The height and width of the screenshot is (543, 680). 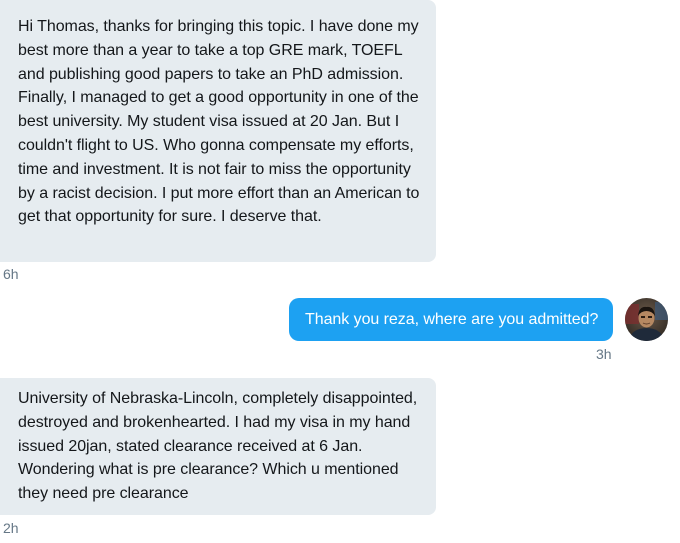 What do you see at coordinates (604, 354) in the screenshot?
I see `message-timestamp: 3h` at bounding box center [604, 354].